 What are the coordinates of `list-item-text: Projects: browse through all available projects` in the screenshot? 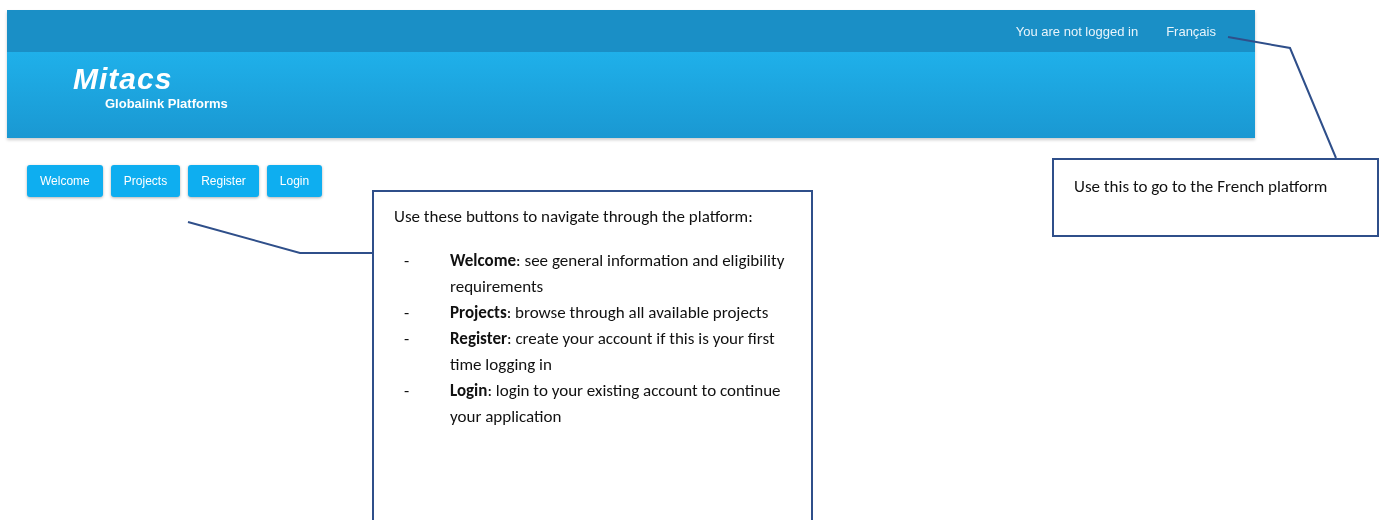 It's located at (609, 313).